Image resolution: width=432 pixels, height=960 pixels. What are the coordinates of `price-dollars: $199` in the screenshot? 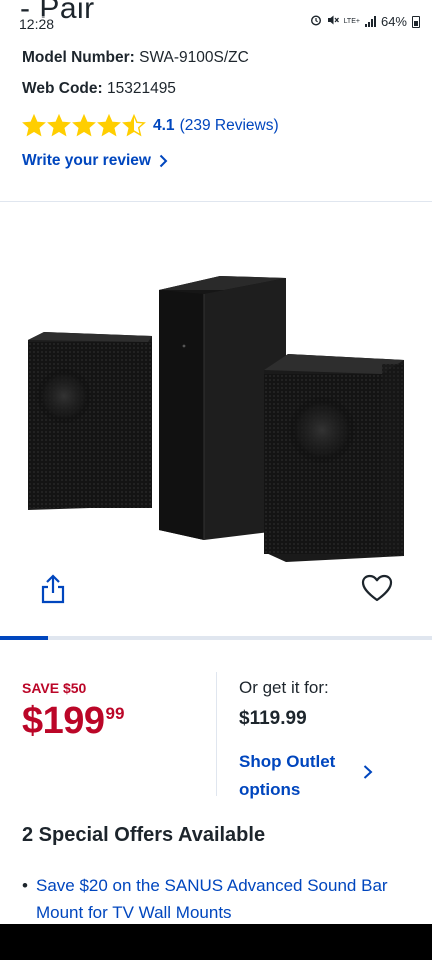 It's located at (63, 721).